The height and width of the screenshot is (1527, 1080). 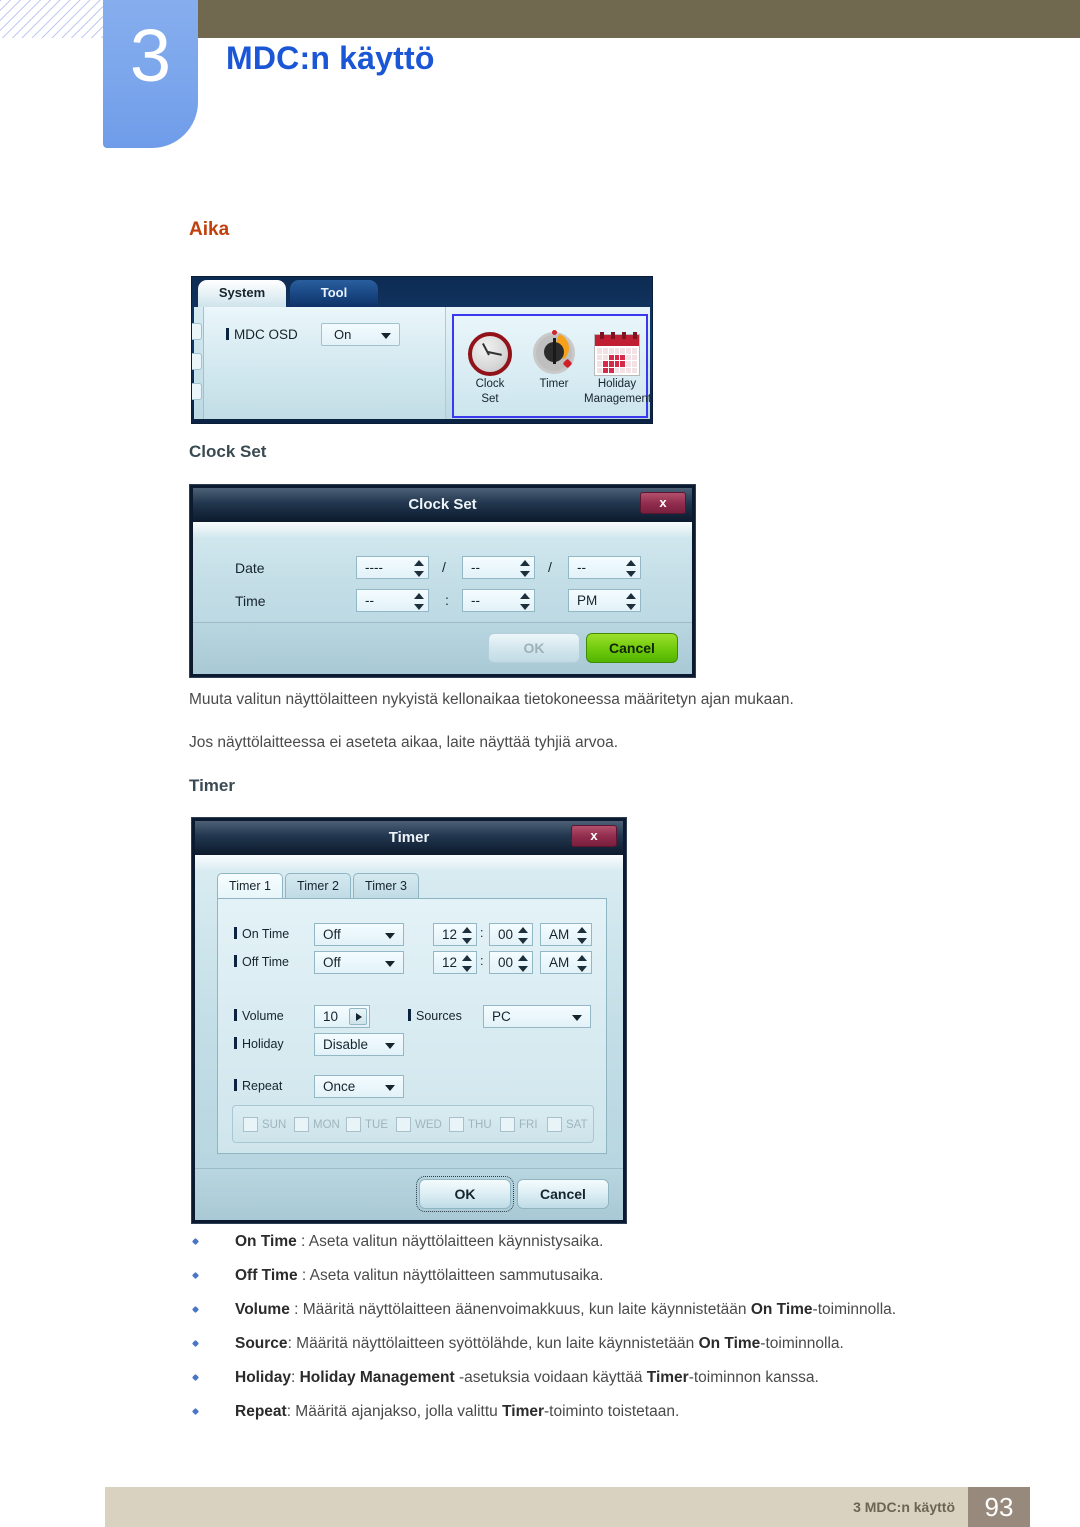 What do you see at coordinates (359, 1086) in the screenshot?
I see `repeat-dropdown: Once` at bounding box center [359, 1086].